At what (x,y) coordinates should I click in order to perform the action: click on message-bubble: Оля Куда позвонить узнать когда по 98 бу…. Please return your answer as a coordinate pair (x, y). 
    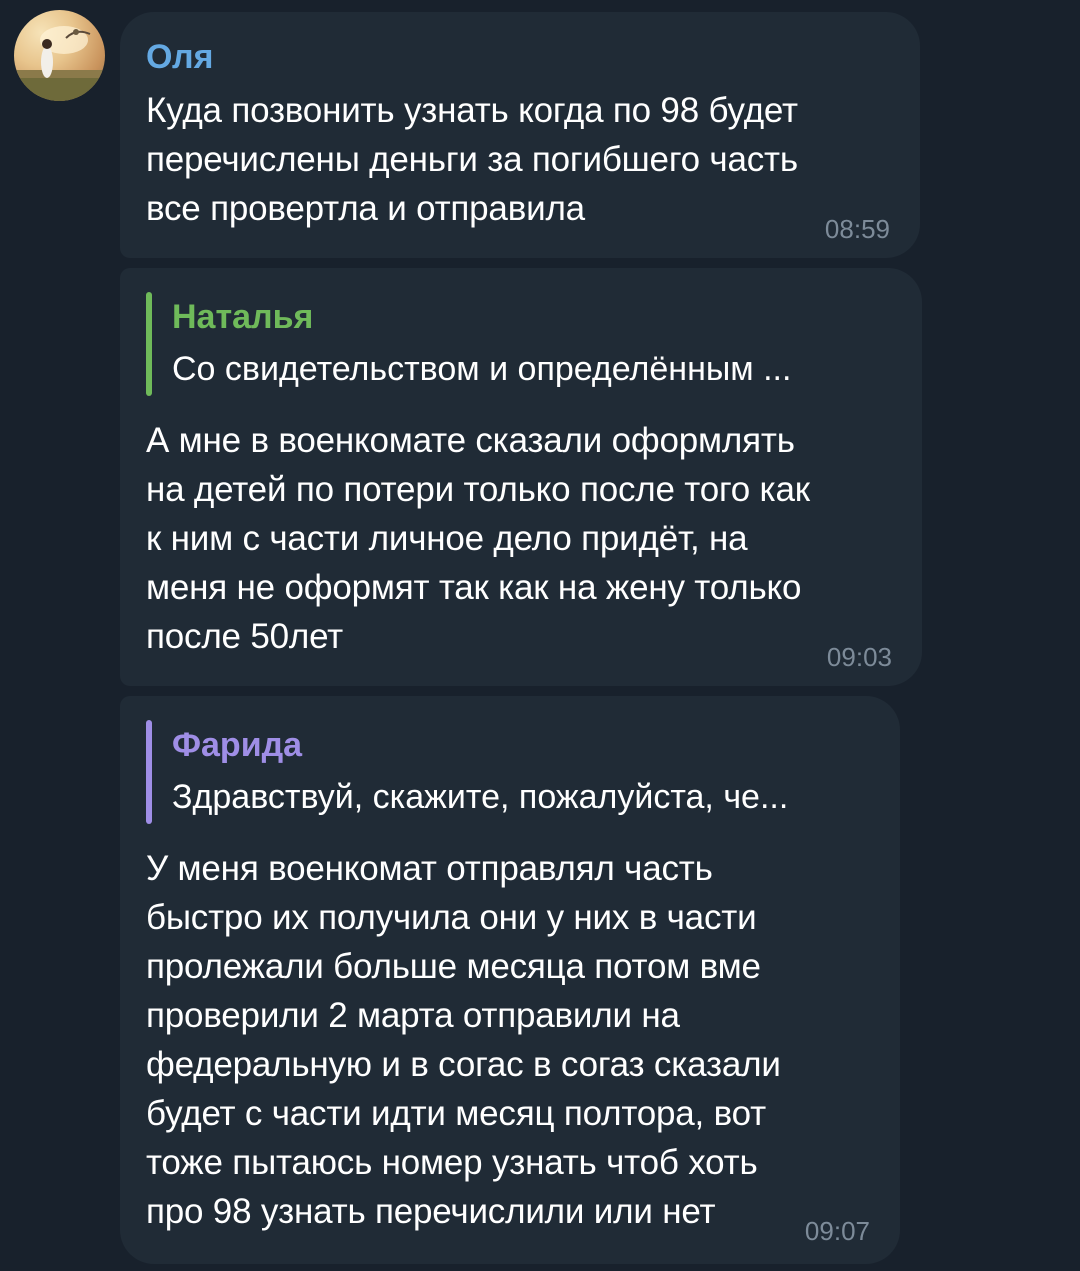
    Looking at the image, I should click on (520, 135).